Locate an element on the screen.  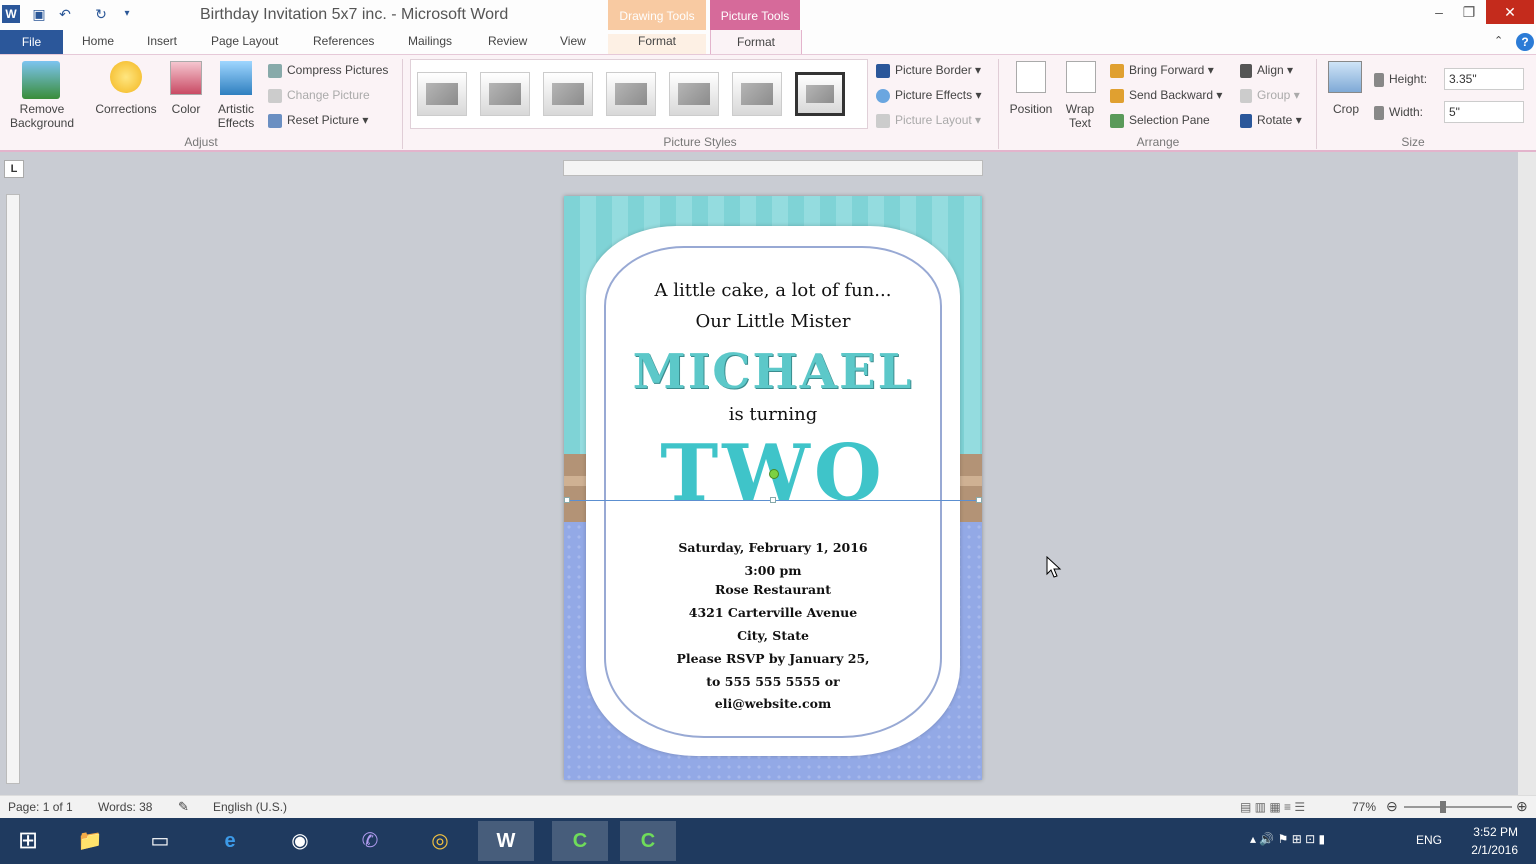
position-button: Position is located at coordinates (1031, 109).